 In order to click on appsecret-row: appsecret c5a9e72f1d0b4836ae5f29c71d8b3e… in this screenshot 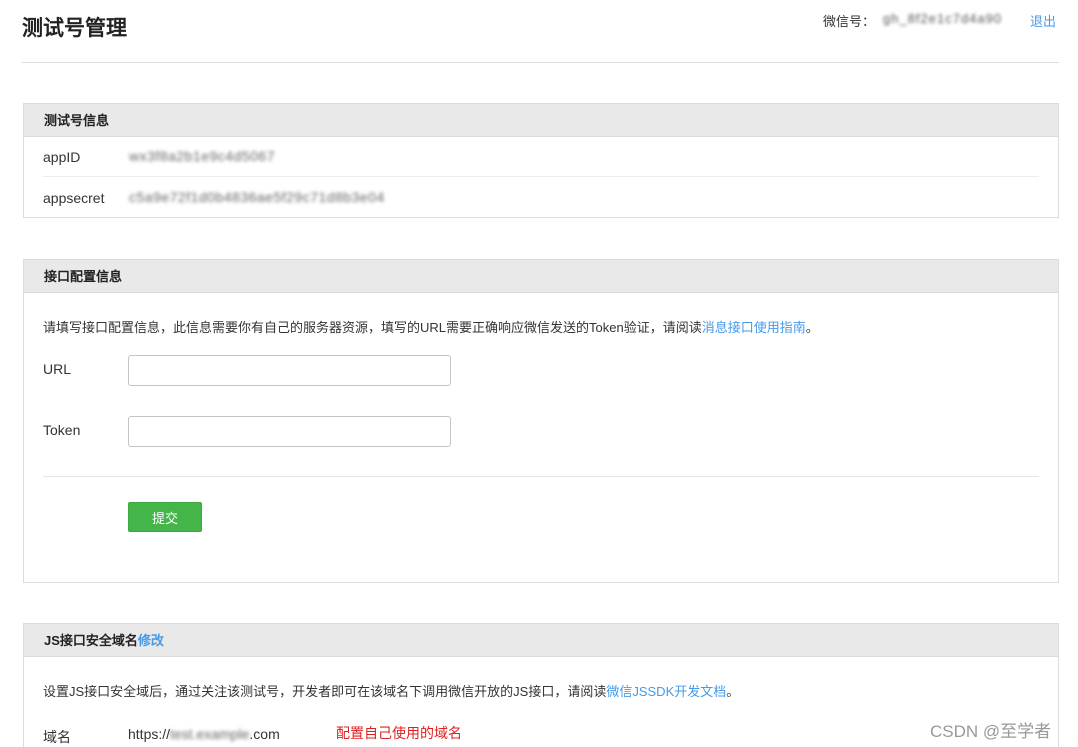, I will do `click(541, 198)`.